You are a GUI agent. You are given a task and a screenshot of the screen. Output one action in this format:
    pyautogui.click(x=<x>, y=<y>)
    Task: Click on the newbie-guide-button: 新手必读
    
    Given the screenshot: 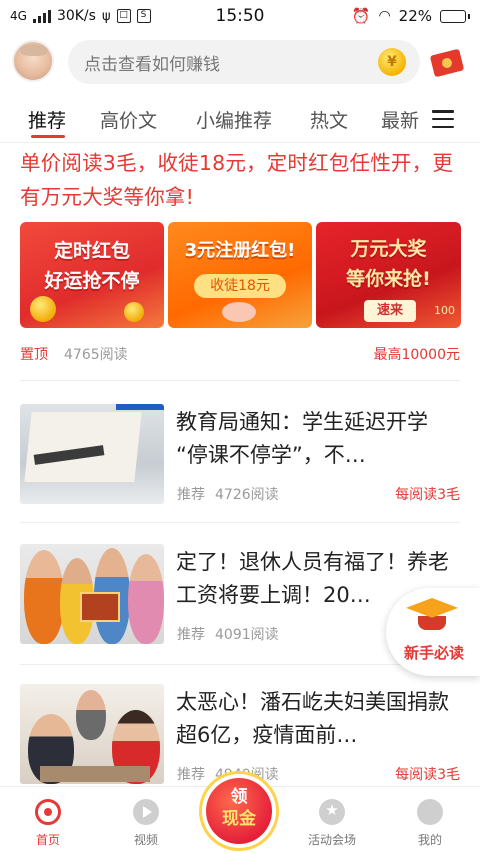 What is the action you would take?
    pyautogui.click(x=433, y=632)
    